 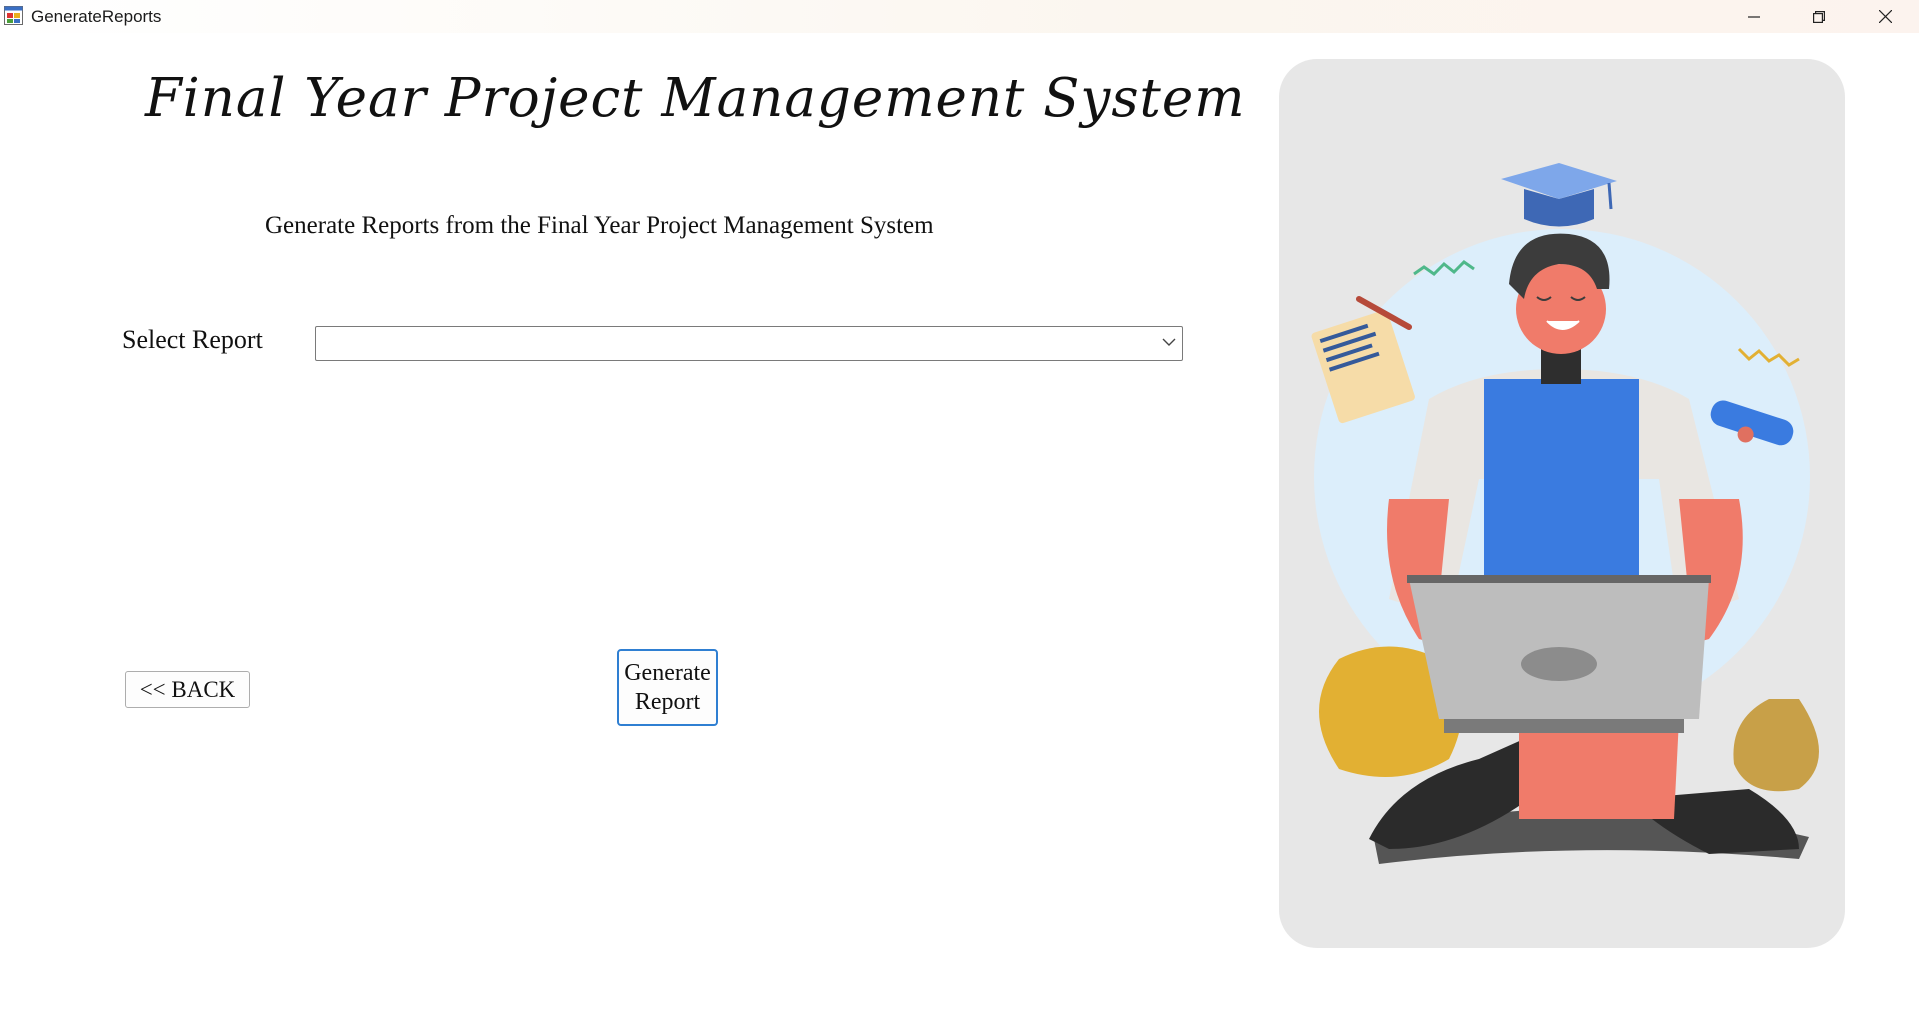 I want to click on restore-icon, so click(x=1819, y=16).